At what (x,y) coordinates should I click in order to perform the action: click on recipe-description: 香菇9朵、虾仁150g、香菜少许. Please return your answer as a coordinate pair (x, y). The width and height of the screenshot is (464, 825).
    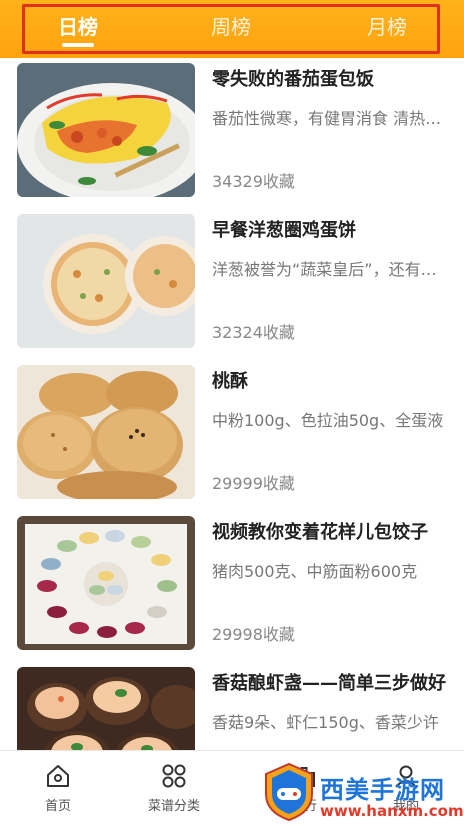
    Looking at the image, I should click on (325, 722).